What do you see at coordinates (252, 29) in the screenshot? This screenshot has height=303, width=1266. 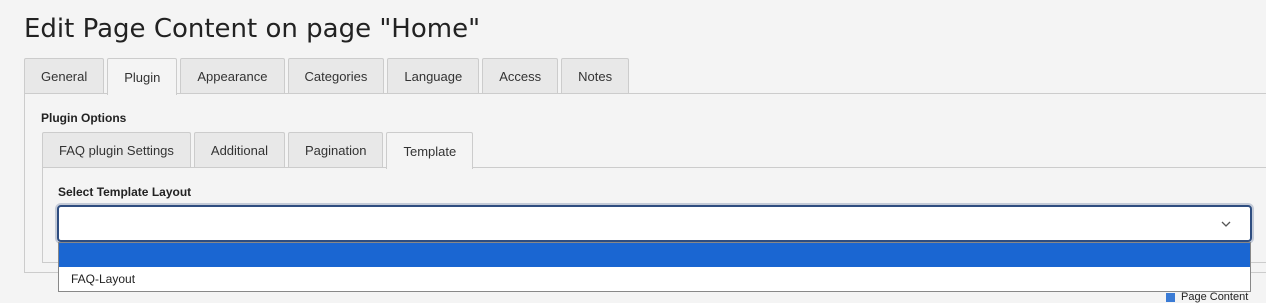 I see `page-title: Edit Page Content on page "Home"` at bounding box center [252, 29].